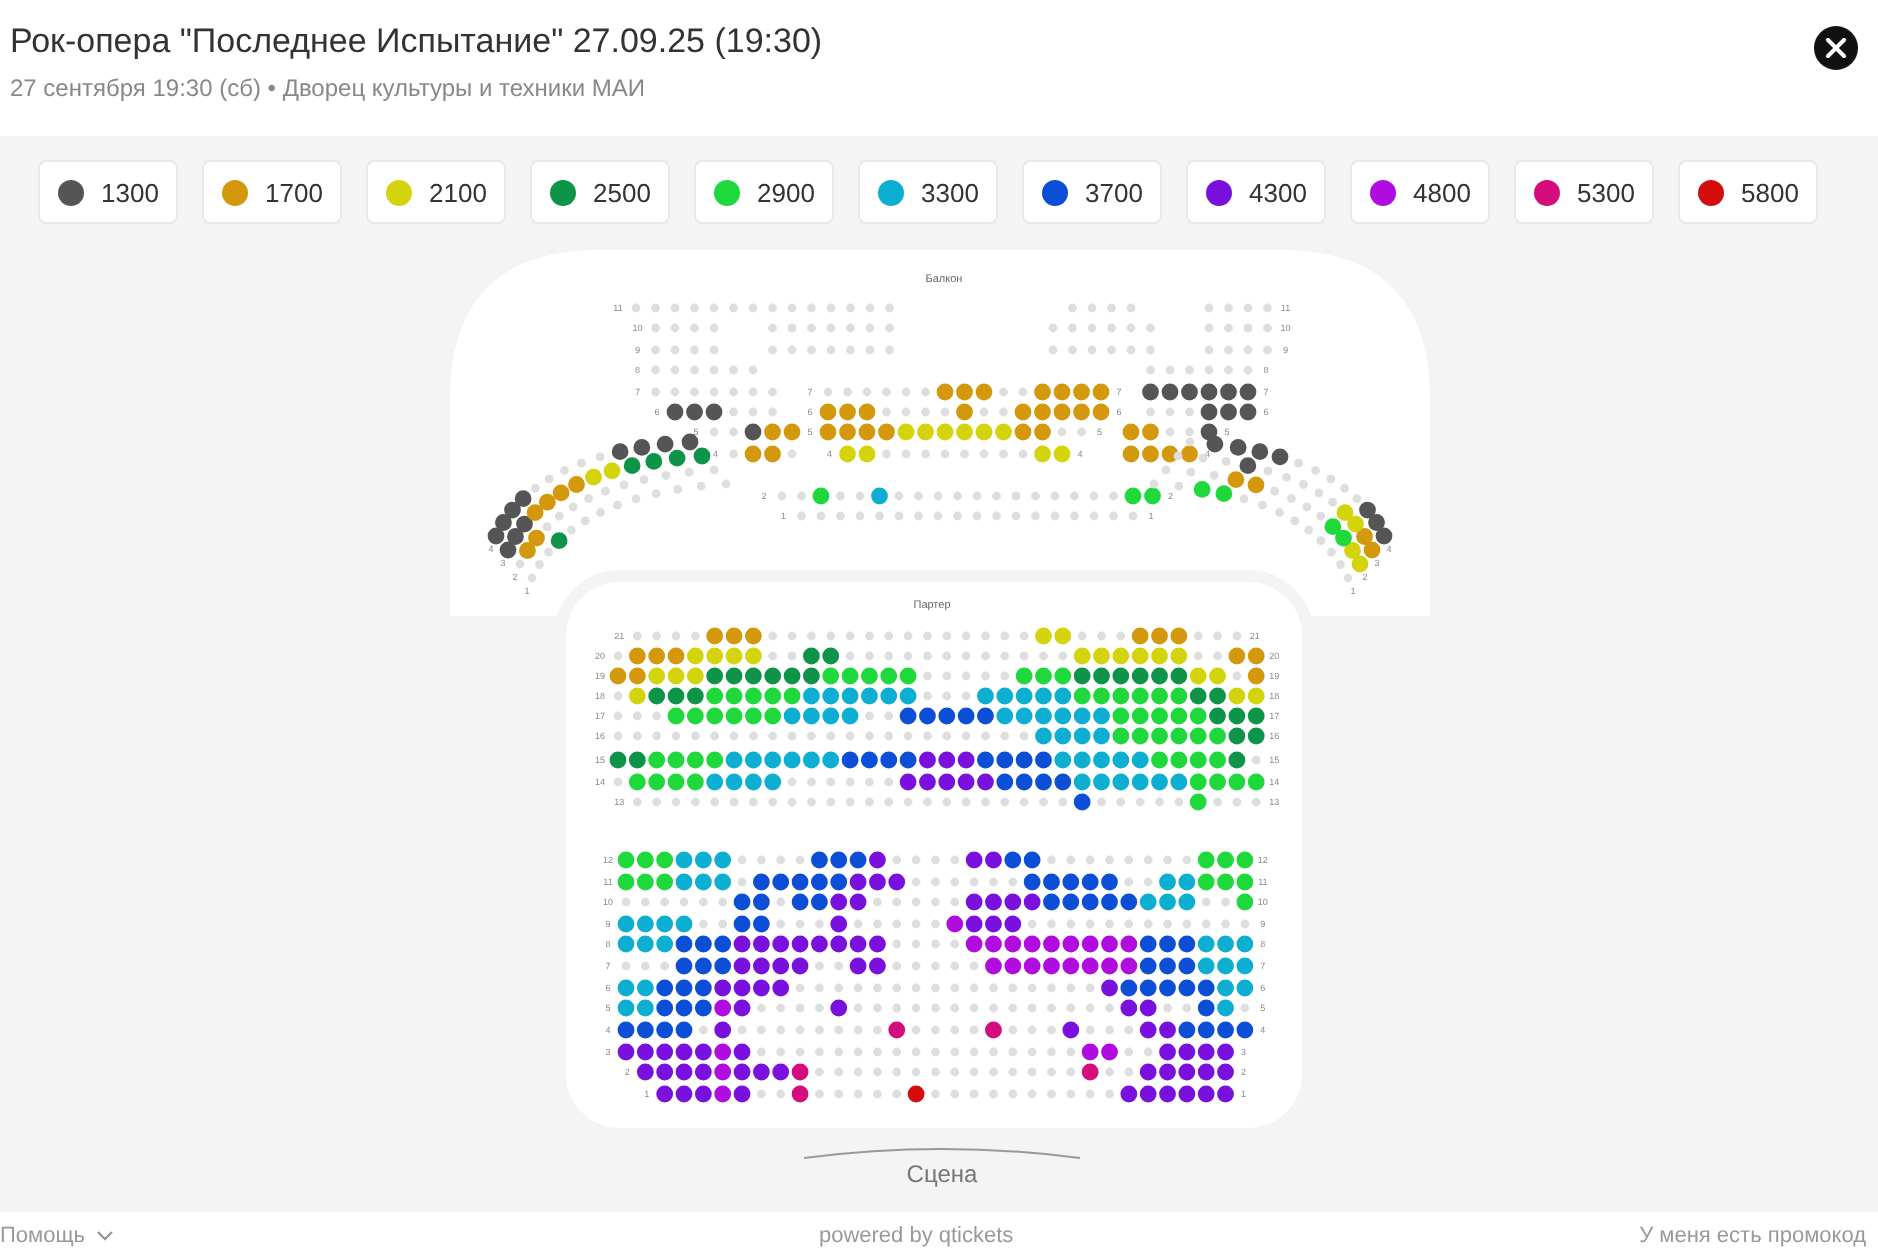  Describe the element at coordinates (942, 1174) in the screenshot. I see `stage-label: Сцена` at that location.